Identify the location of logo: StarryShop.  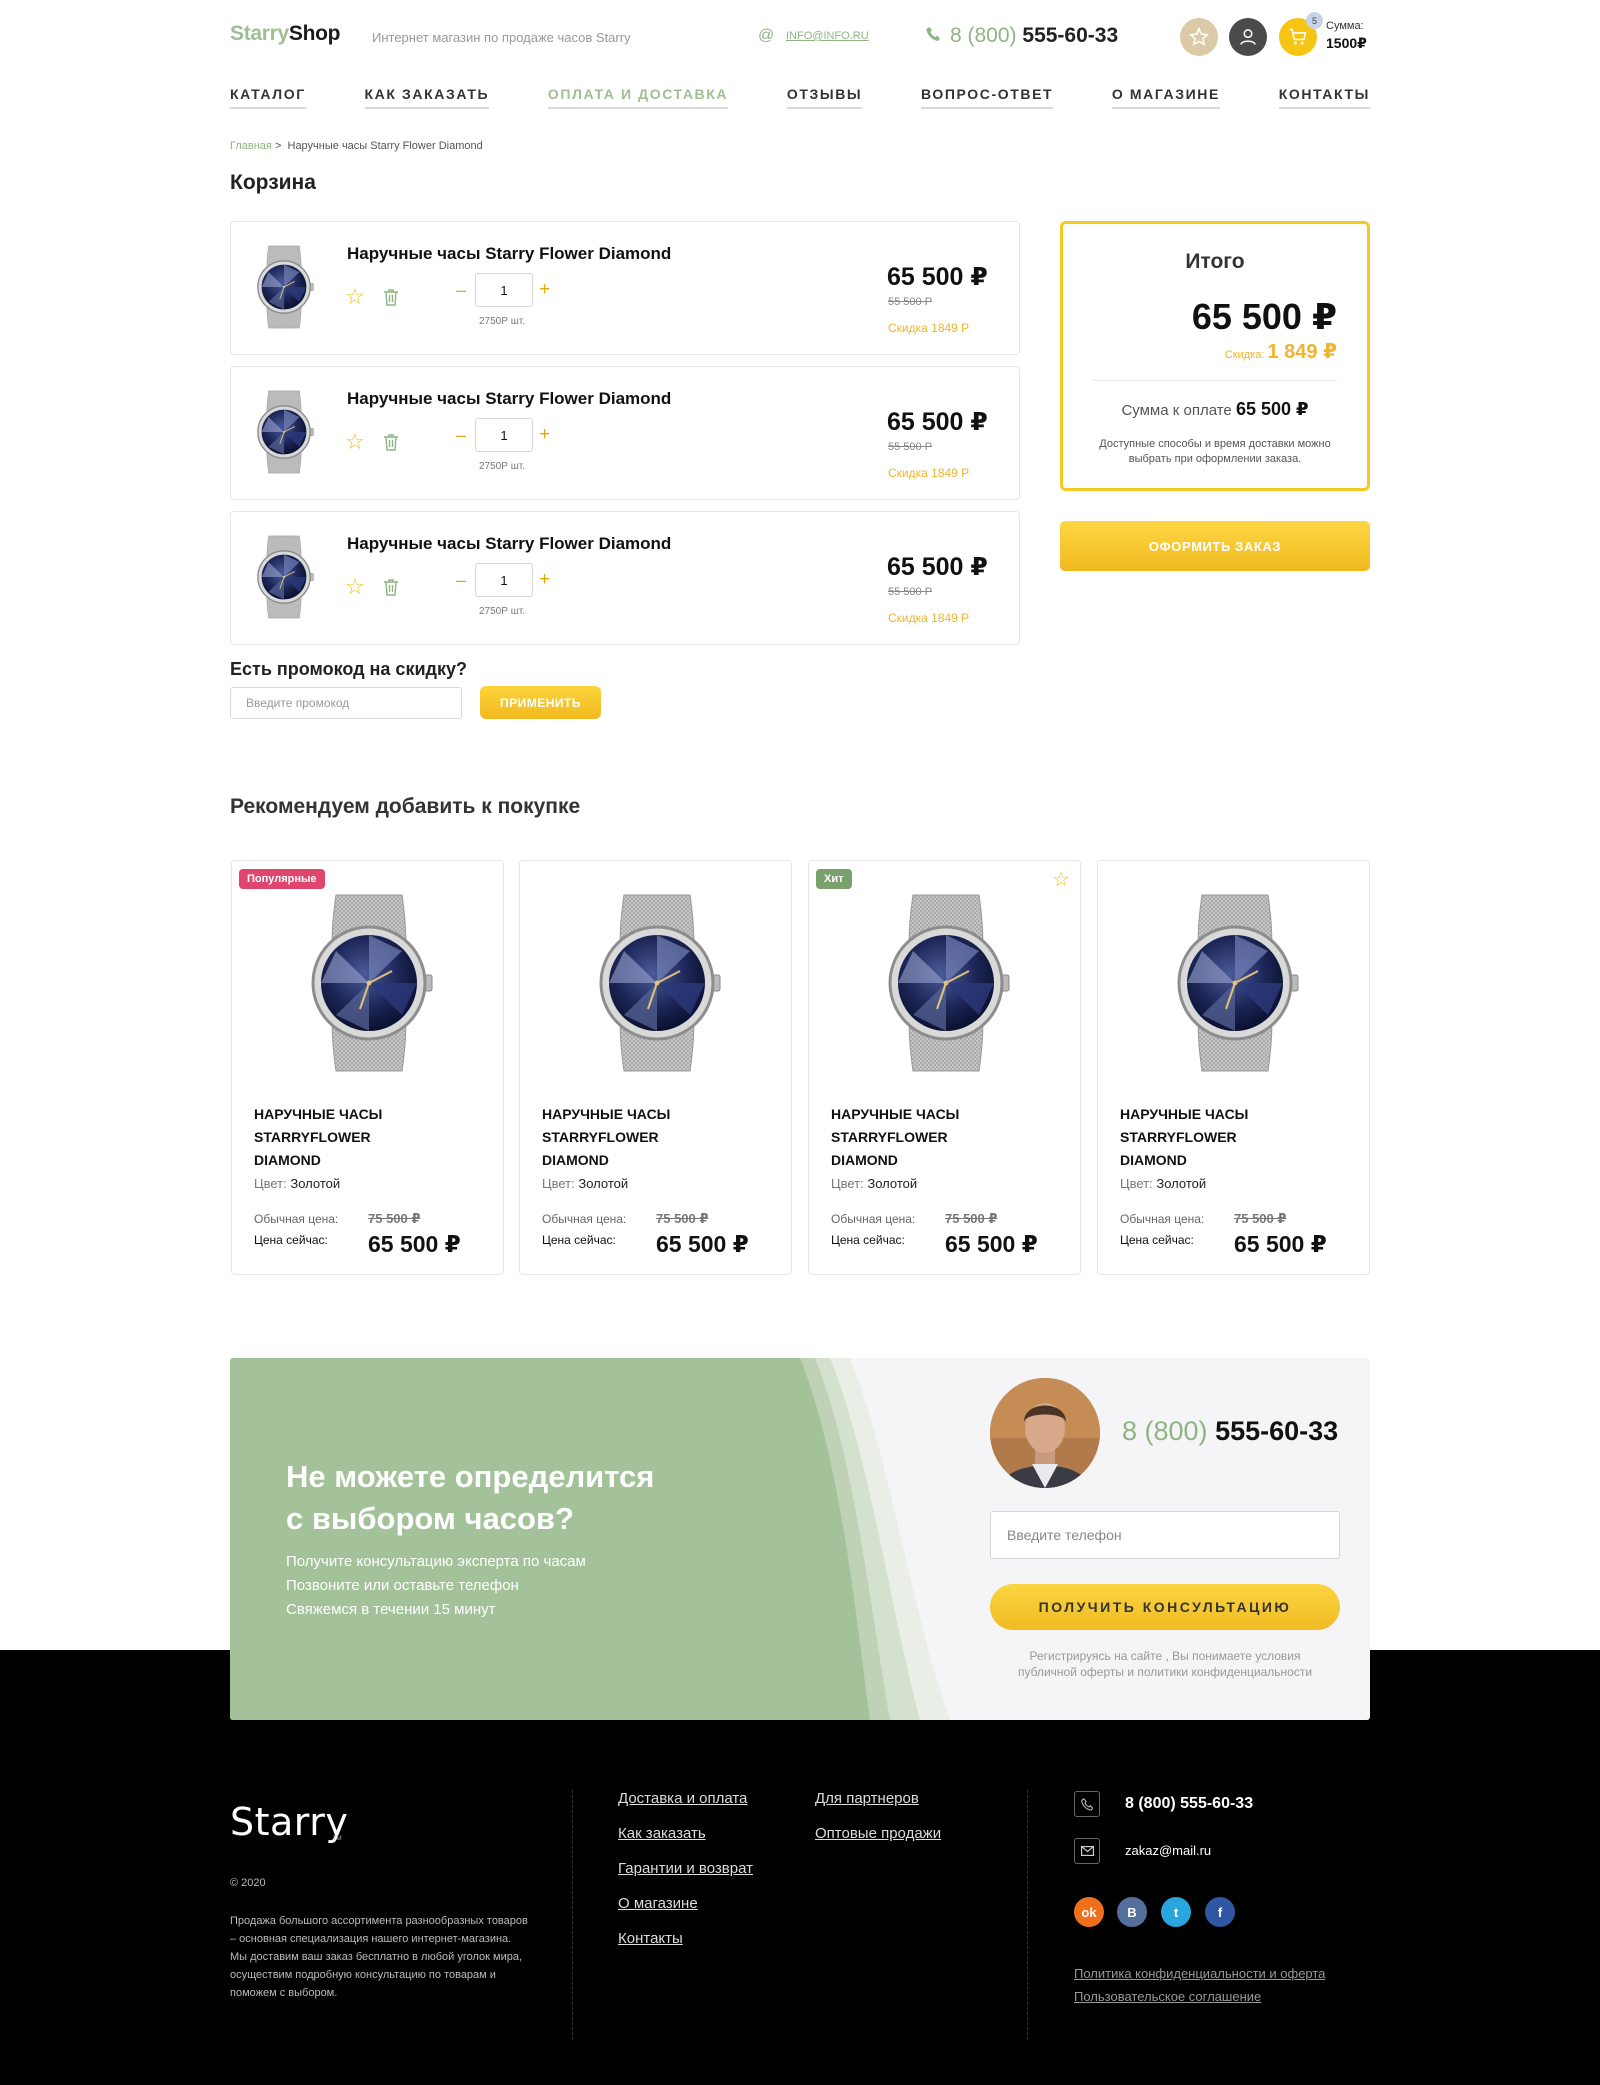
(285, 34).